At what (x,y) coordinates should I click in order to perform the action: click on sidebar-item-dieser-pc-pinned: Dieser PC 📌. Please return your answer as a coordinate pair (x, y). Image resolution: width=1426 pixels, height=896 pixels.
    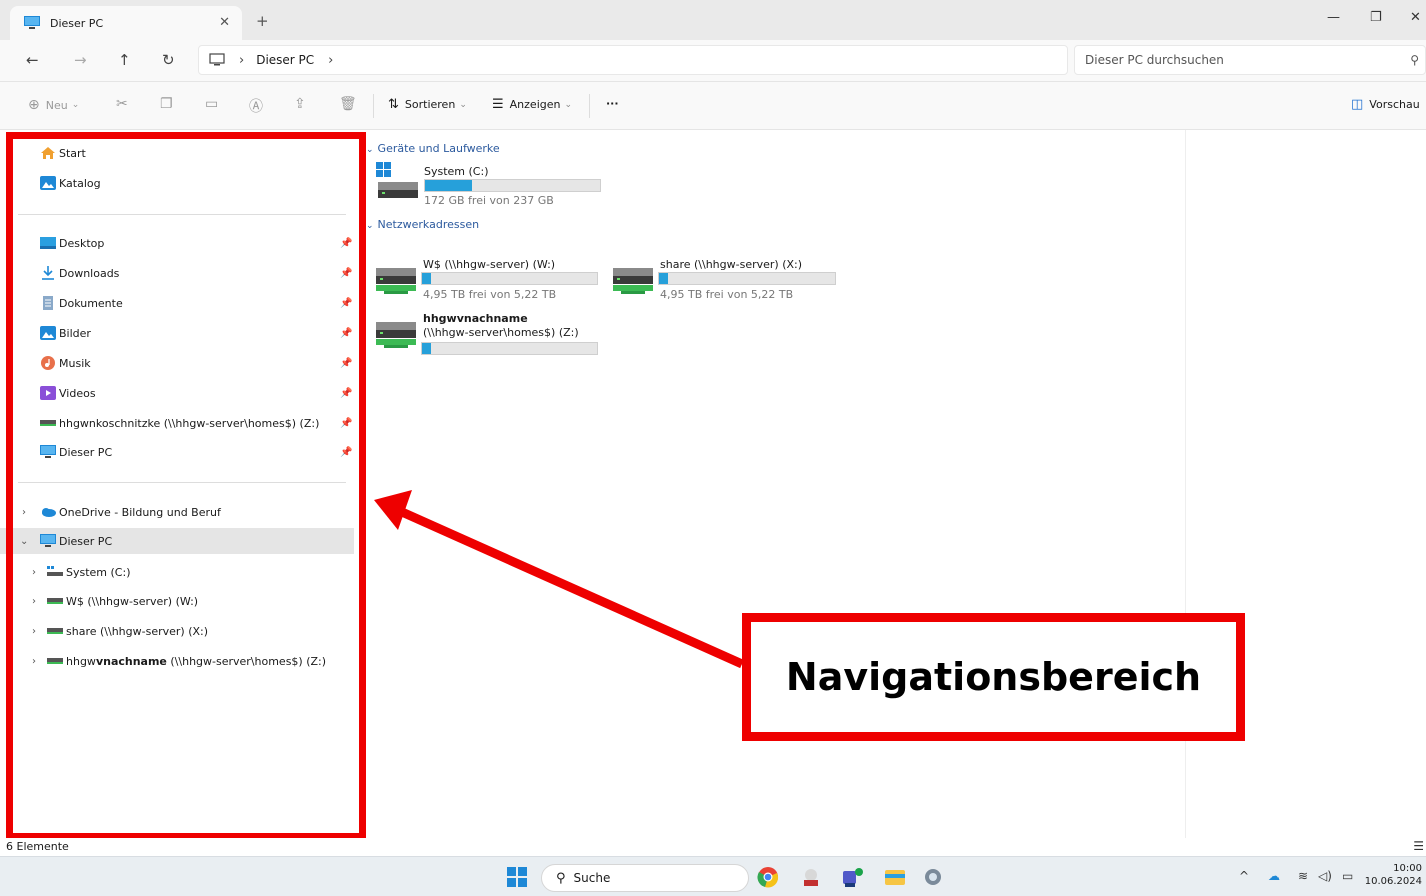
    Looking at the image, I should click on (177, 452).